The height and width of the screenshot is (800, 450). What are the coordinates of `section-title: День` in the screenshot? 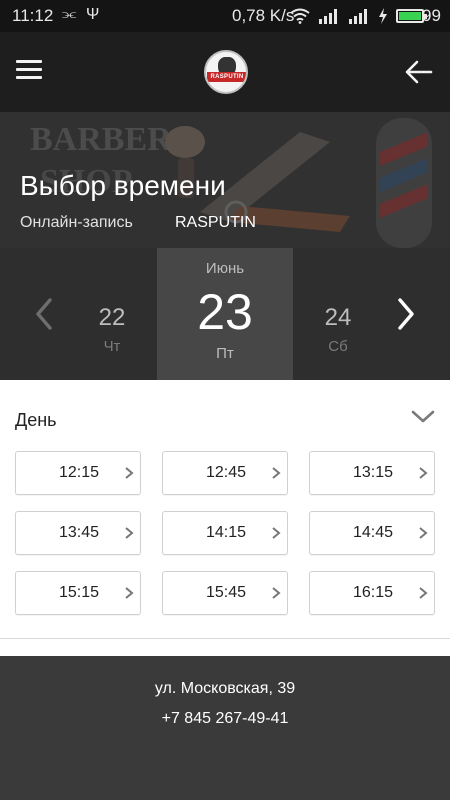 It's located at (36, 420).